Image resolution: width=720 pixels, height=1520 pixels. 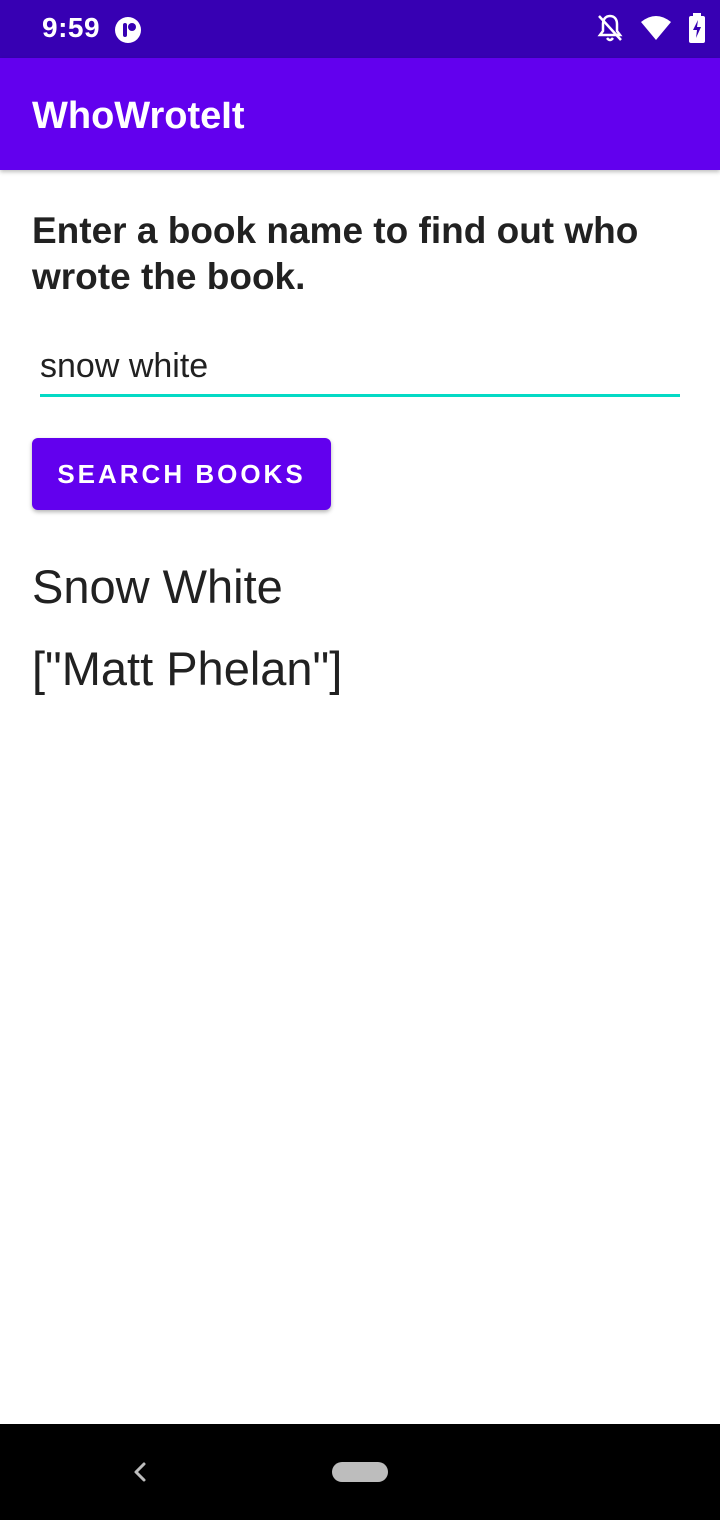 I want to click on app-title: WhoWroteIt, so click(x=138, y=116).